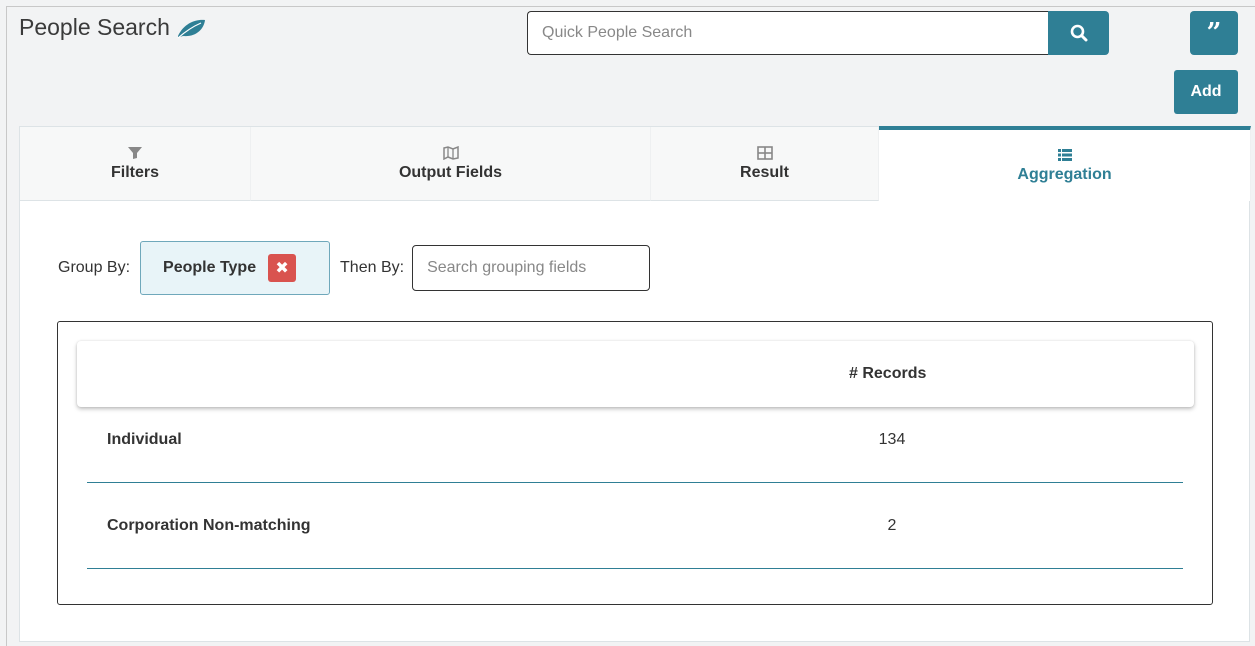 Image resolution: width=1255 pixels, height=646 pixels. I want to click on search-icon, so click(1078, 33).